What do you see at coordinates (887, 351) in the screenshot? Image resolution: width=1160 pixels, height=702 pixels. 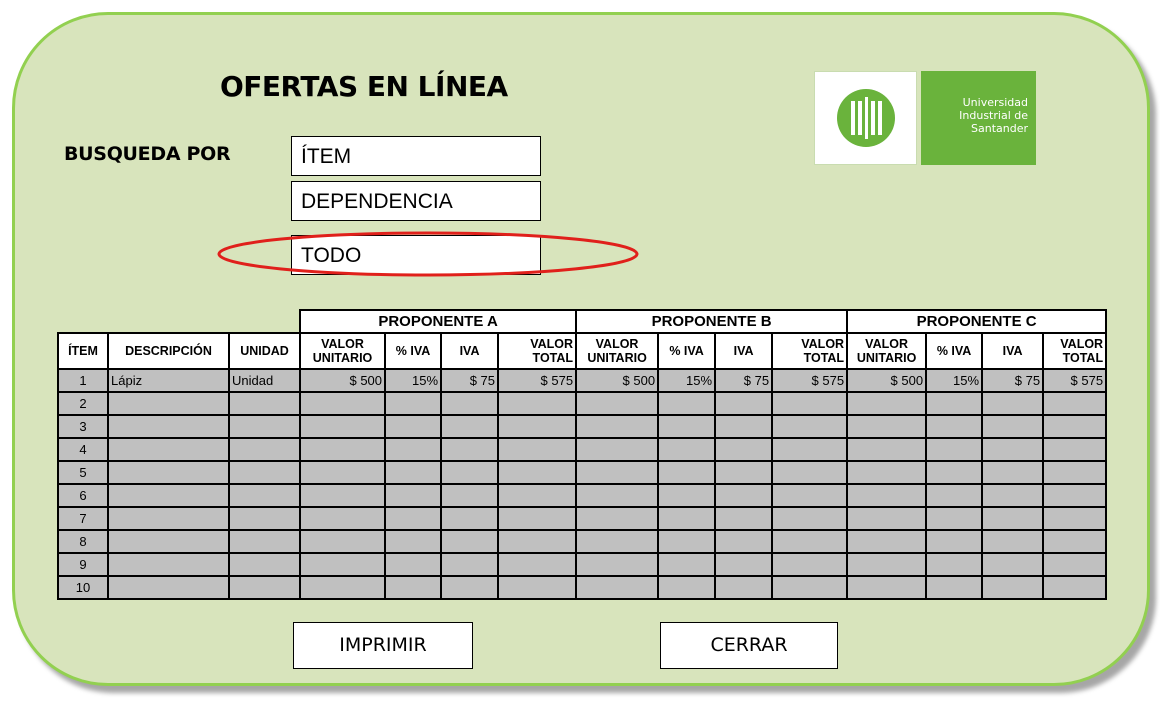 I see `column-header-c-1: VALOR UNITARIO` at bounding box center [887, 351].